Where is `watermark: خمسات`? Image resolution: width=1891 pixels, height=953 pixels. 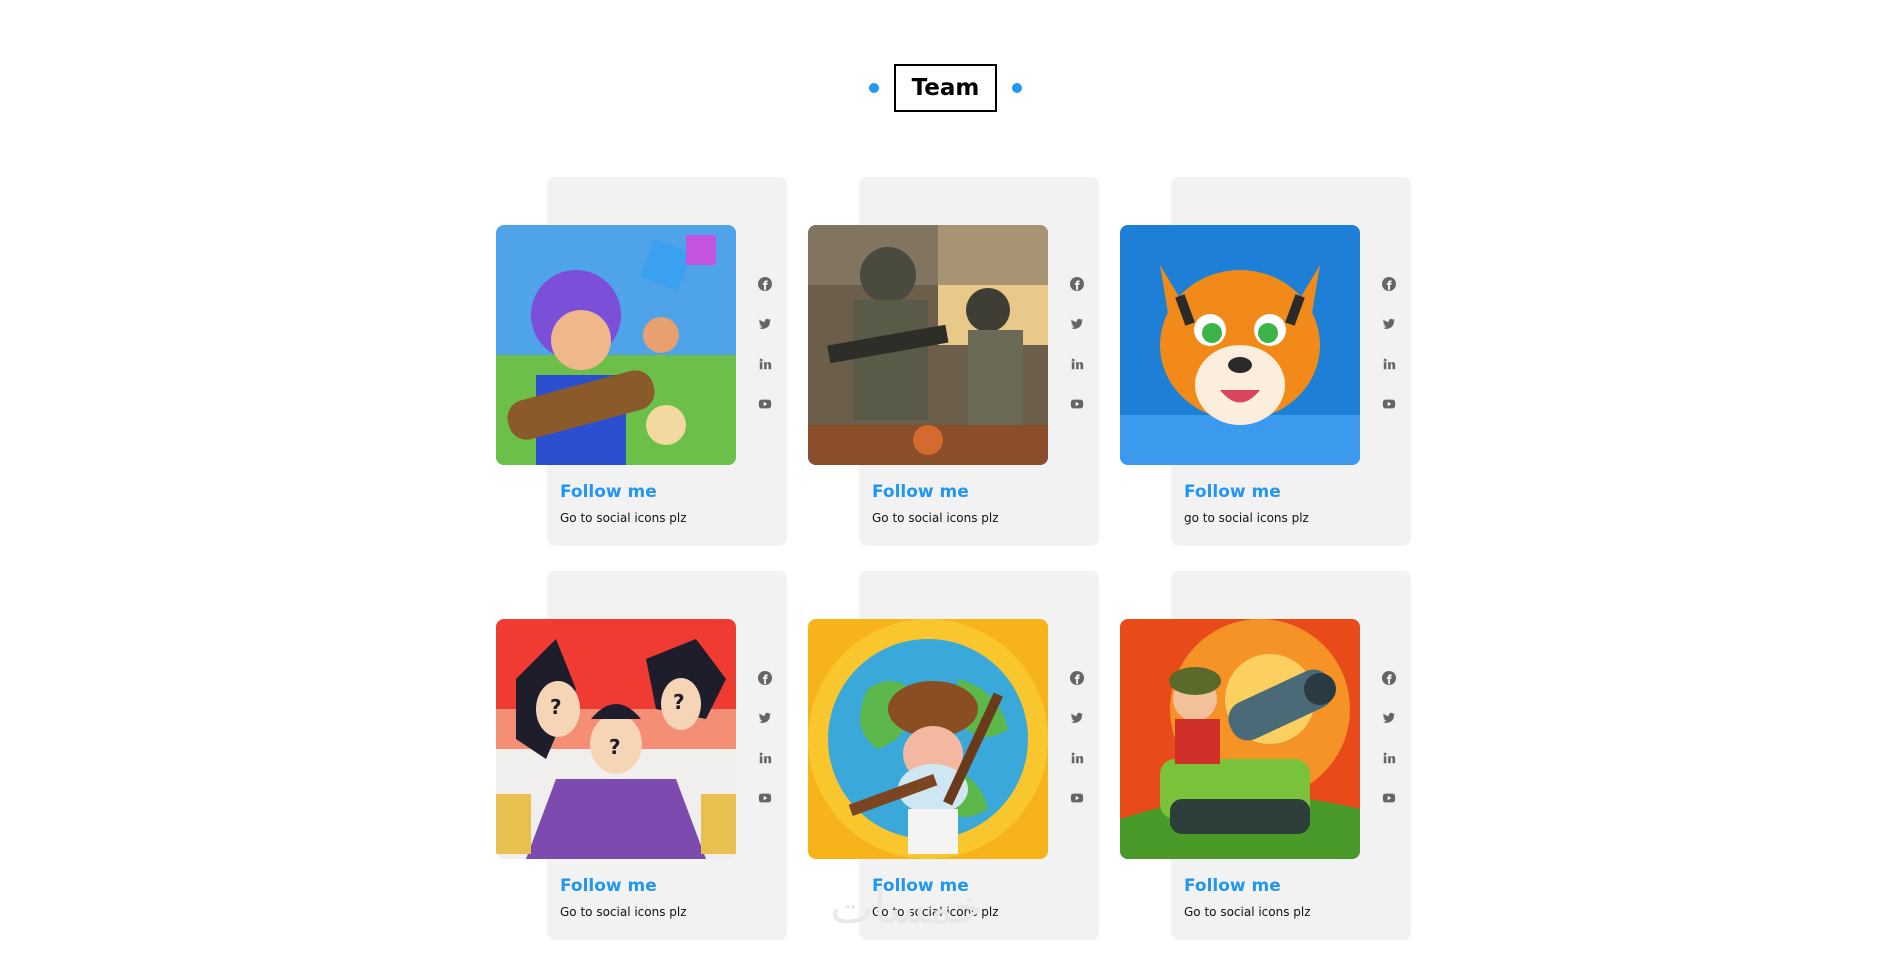 watermark: خمسات is located at coordinates (907, 907).